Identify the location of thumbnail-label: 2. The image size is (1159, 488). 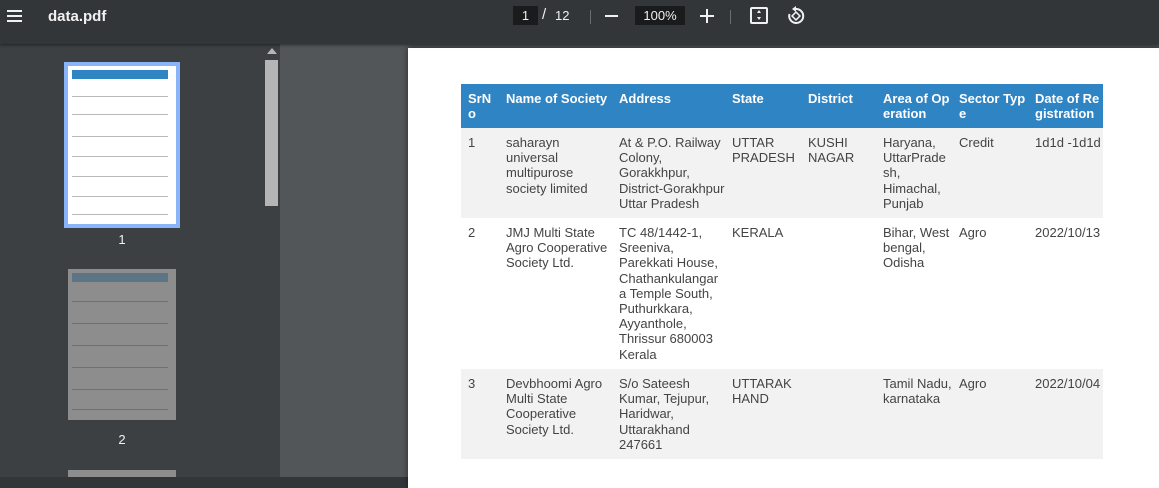
(122, 439).